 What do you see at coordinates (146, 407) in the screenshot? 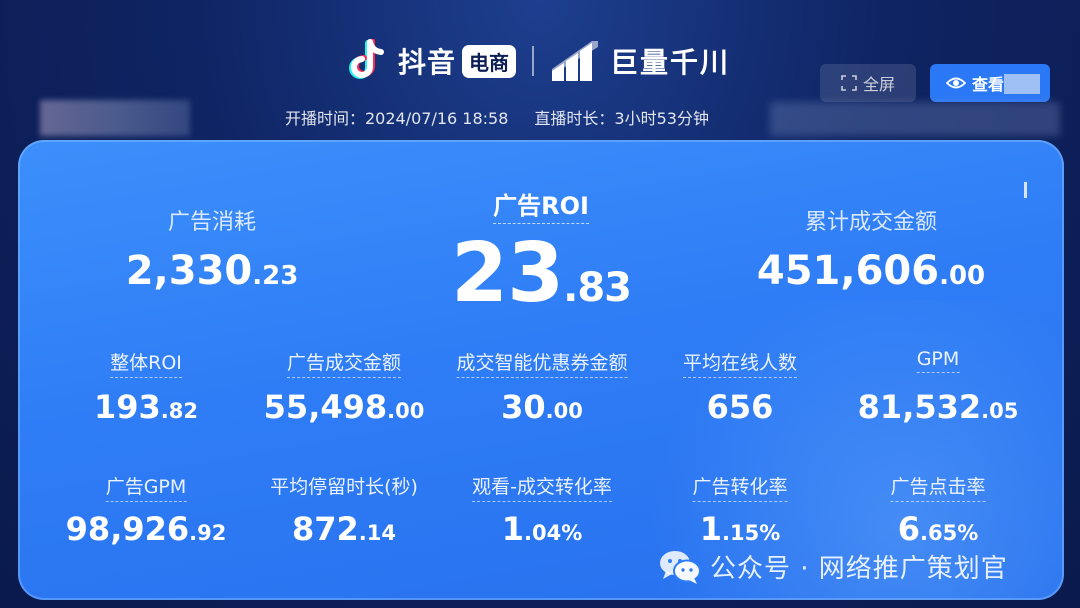
I see `overall-roi-value: 193.82` at bounding box center [146, 407].